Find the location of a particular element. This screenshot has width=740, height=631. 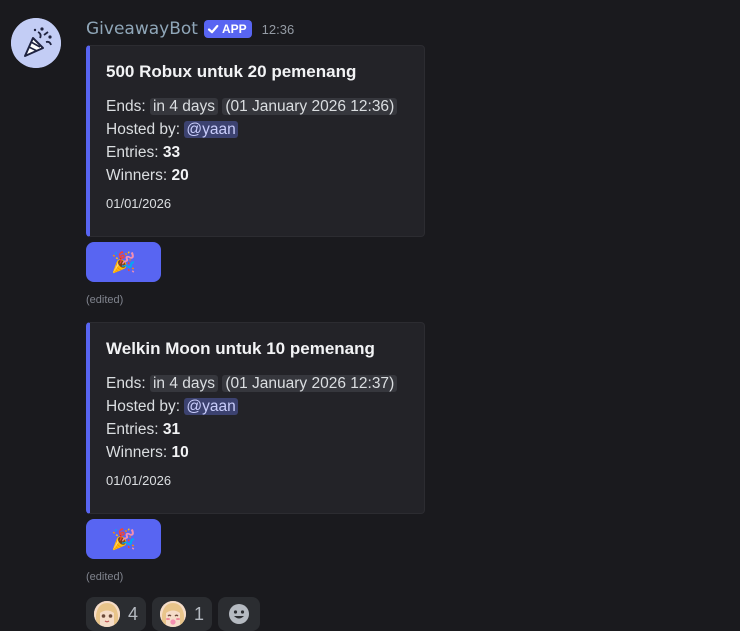

ends-absolute-value: 01 January 2026 12:37 is located at coordinates (310, 383).